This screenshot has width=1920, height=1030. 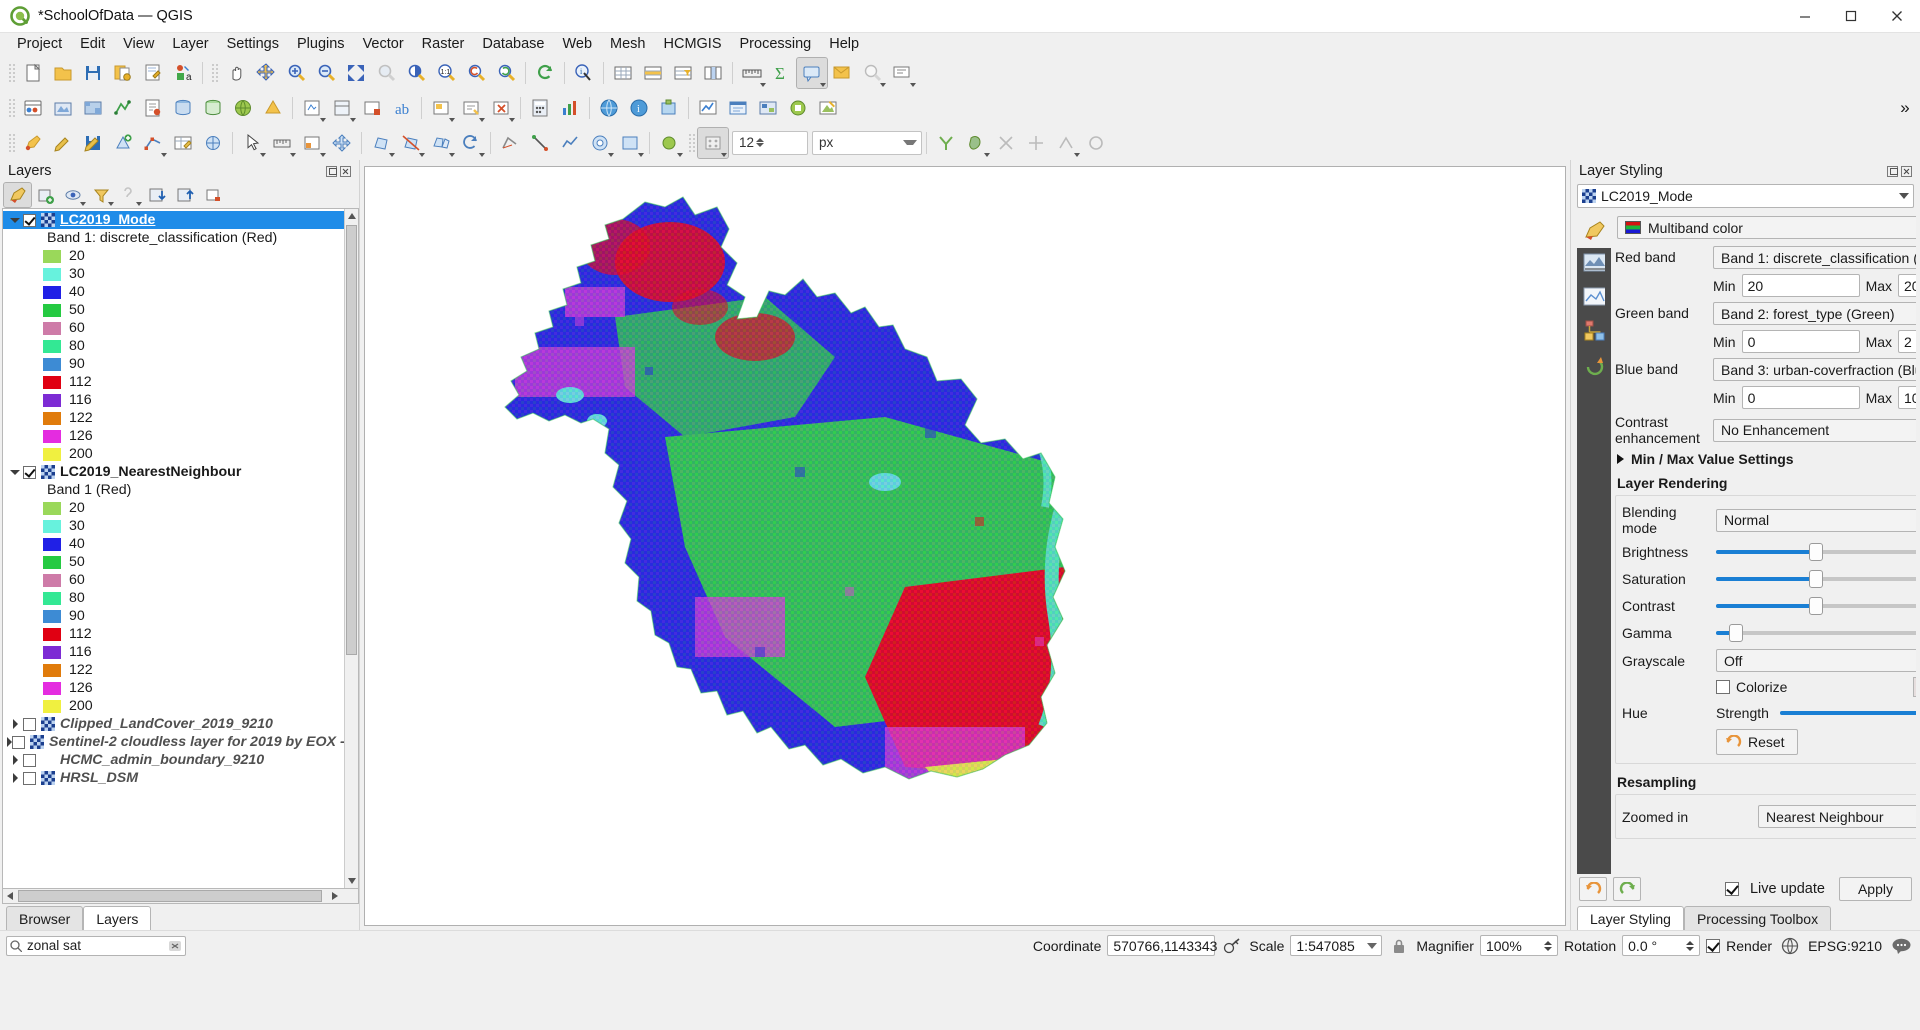 What do you see at coordinates (101, 195) in the screenshot?
I see `filter-legend-icon` at bounding box center [101, 195].